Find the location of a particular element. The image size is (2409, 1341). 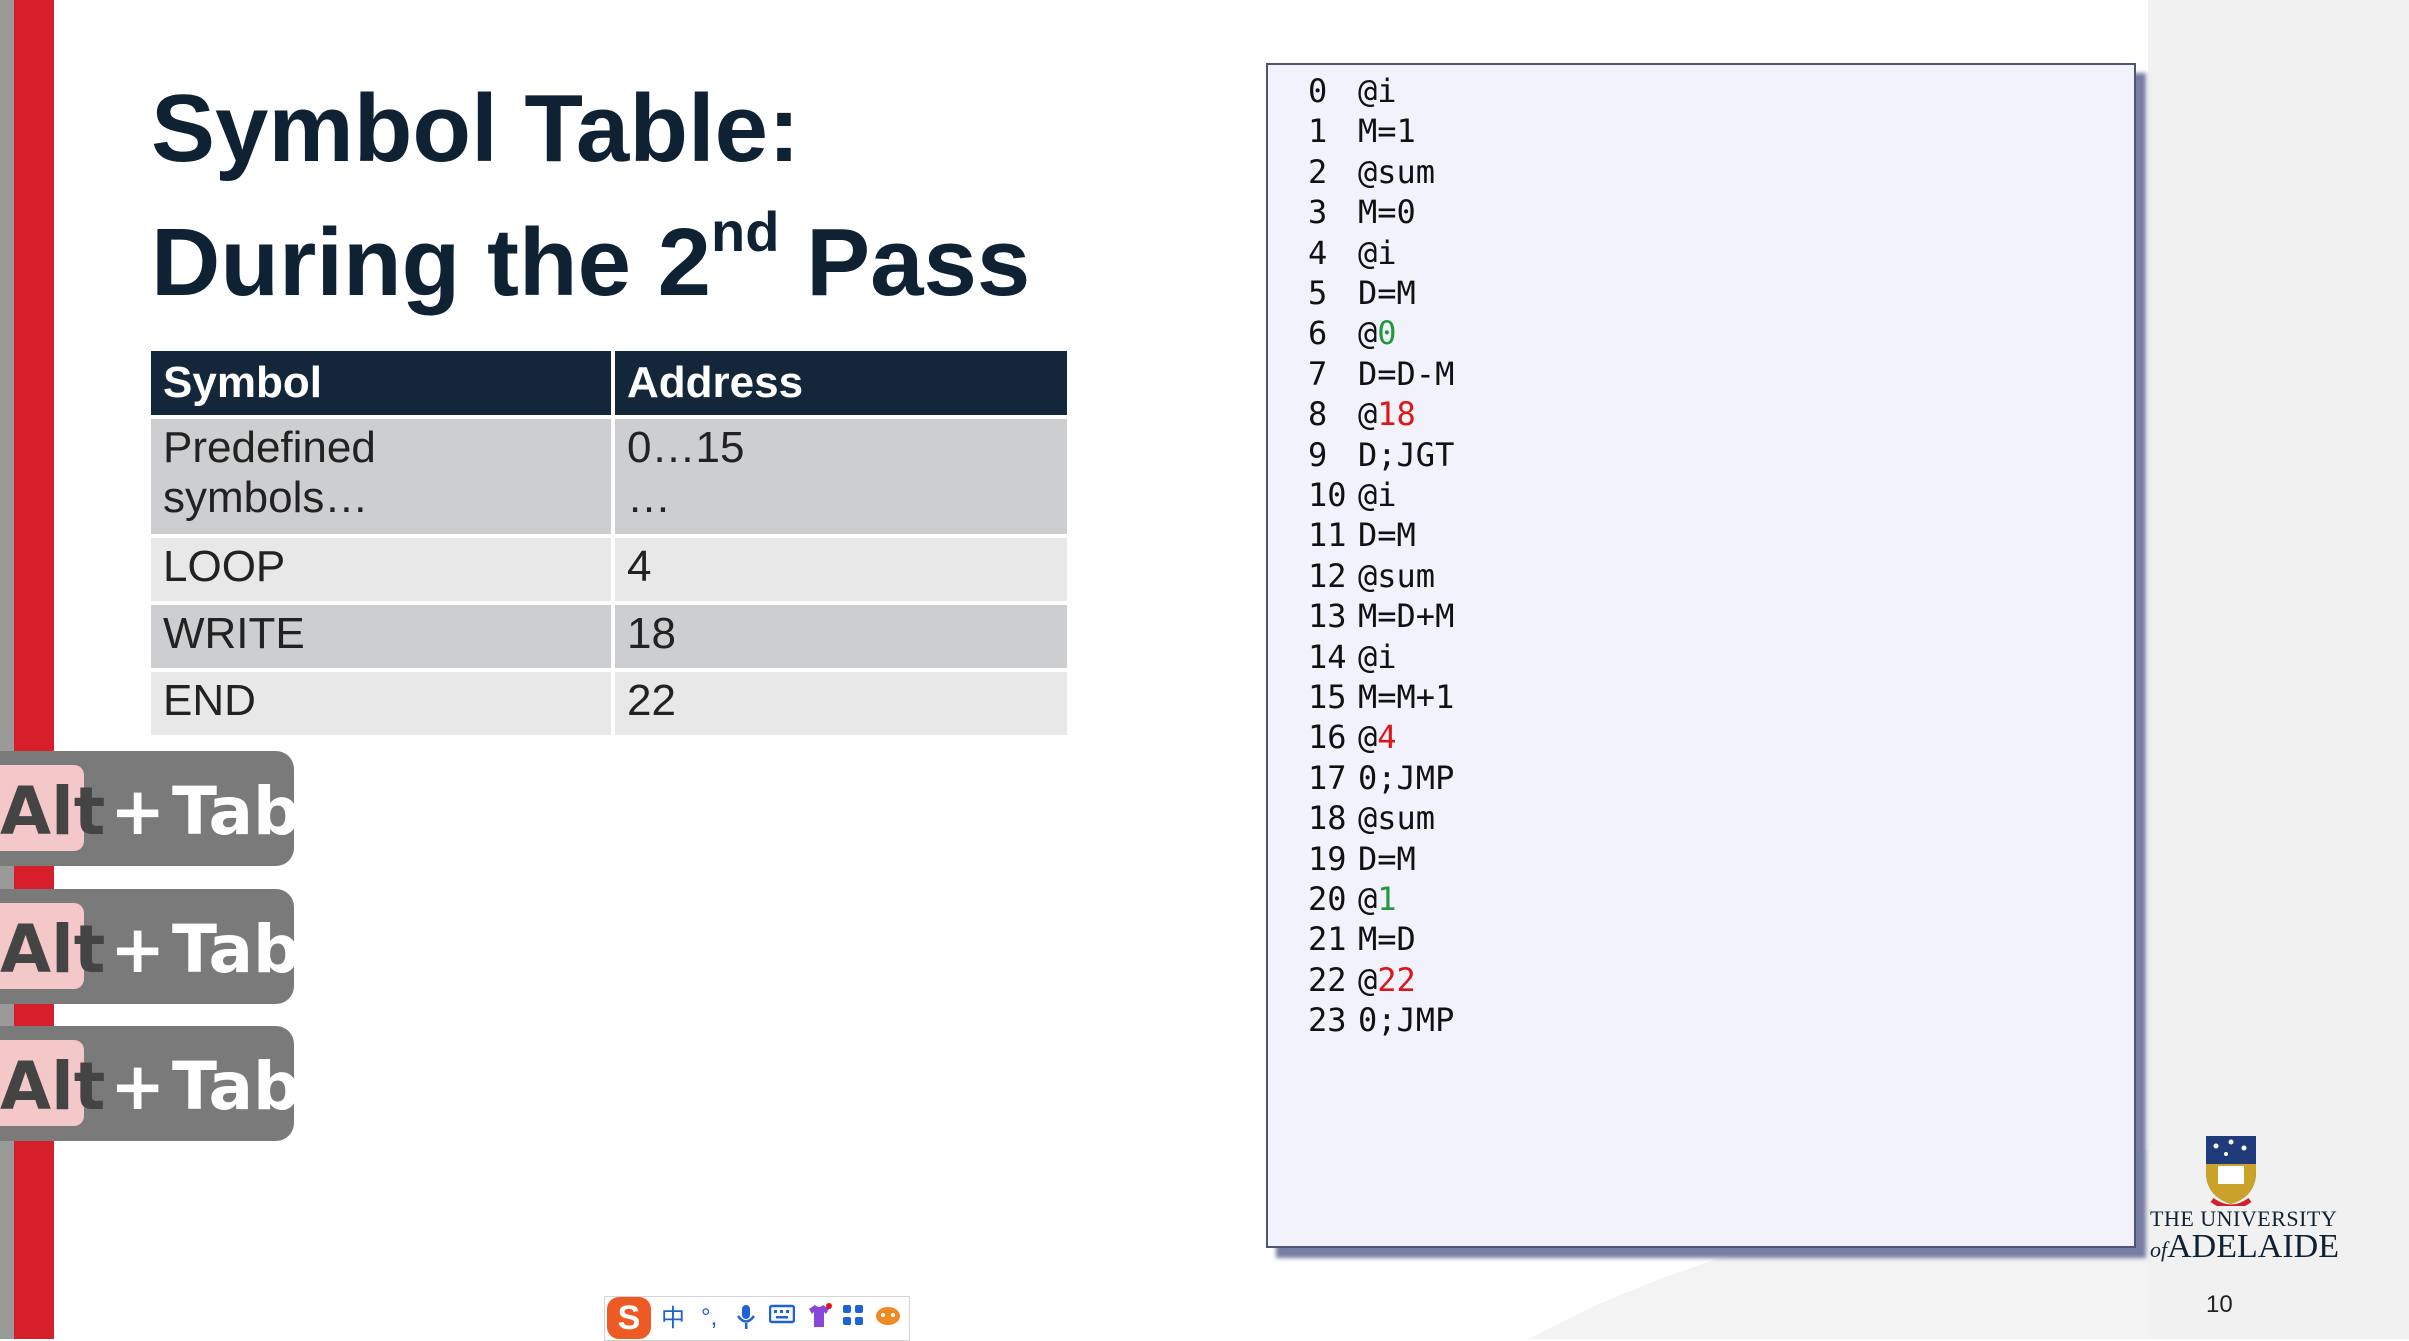

code-line: 17 0;JMP is located at coordinates (1381, 778).